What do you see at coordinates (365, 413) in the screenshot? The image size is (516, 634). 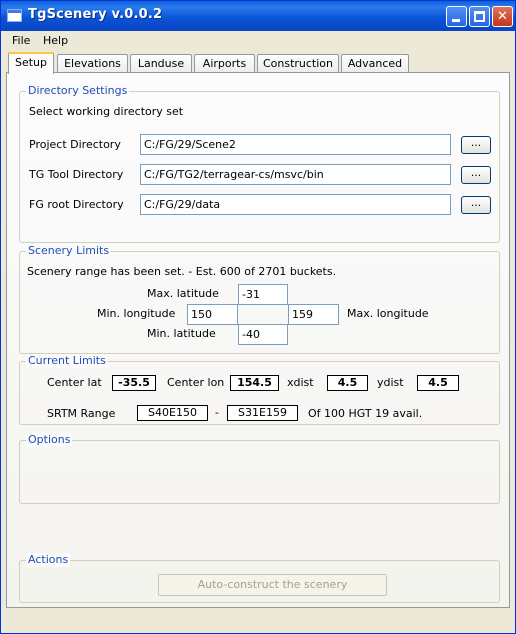 I see `srtm-note: Of 100 HGT 19 avail.` at bounding box center [365, 413].